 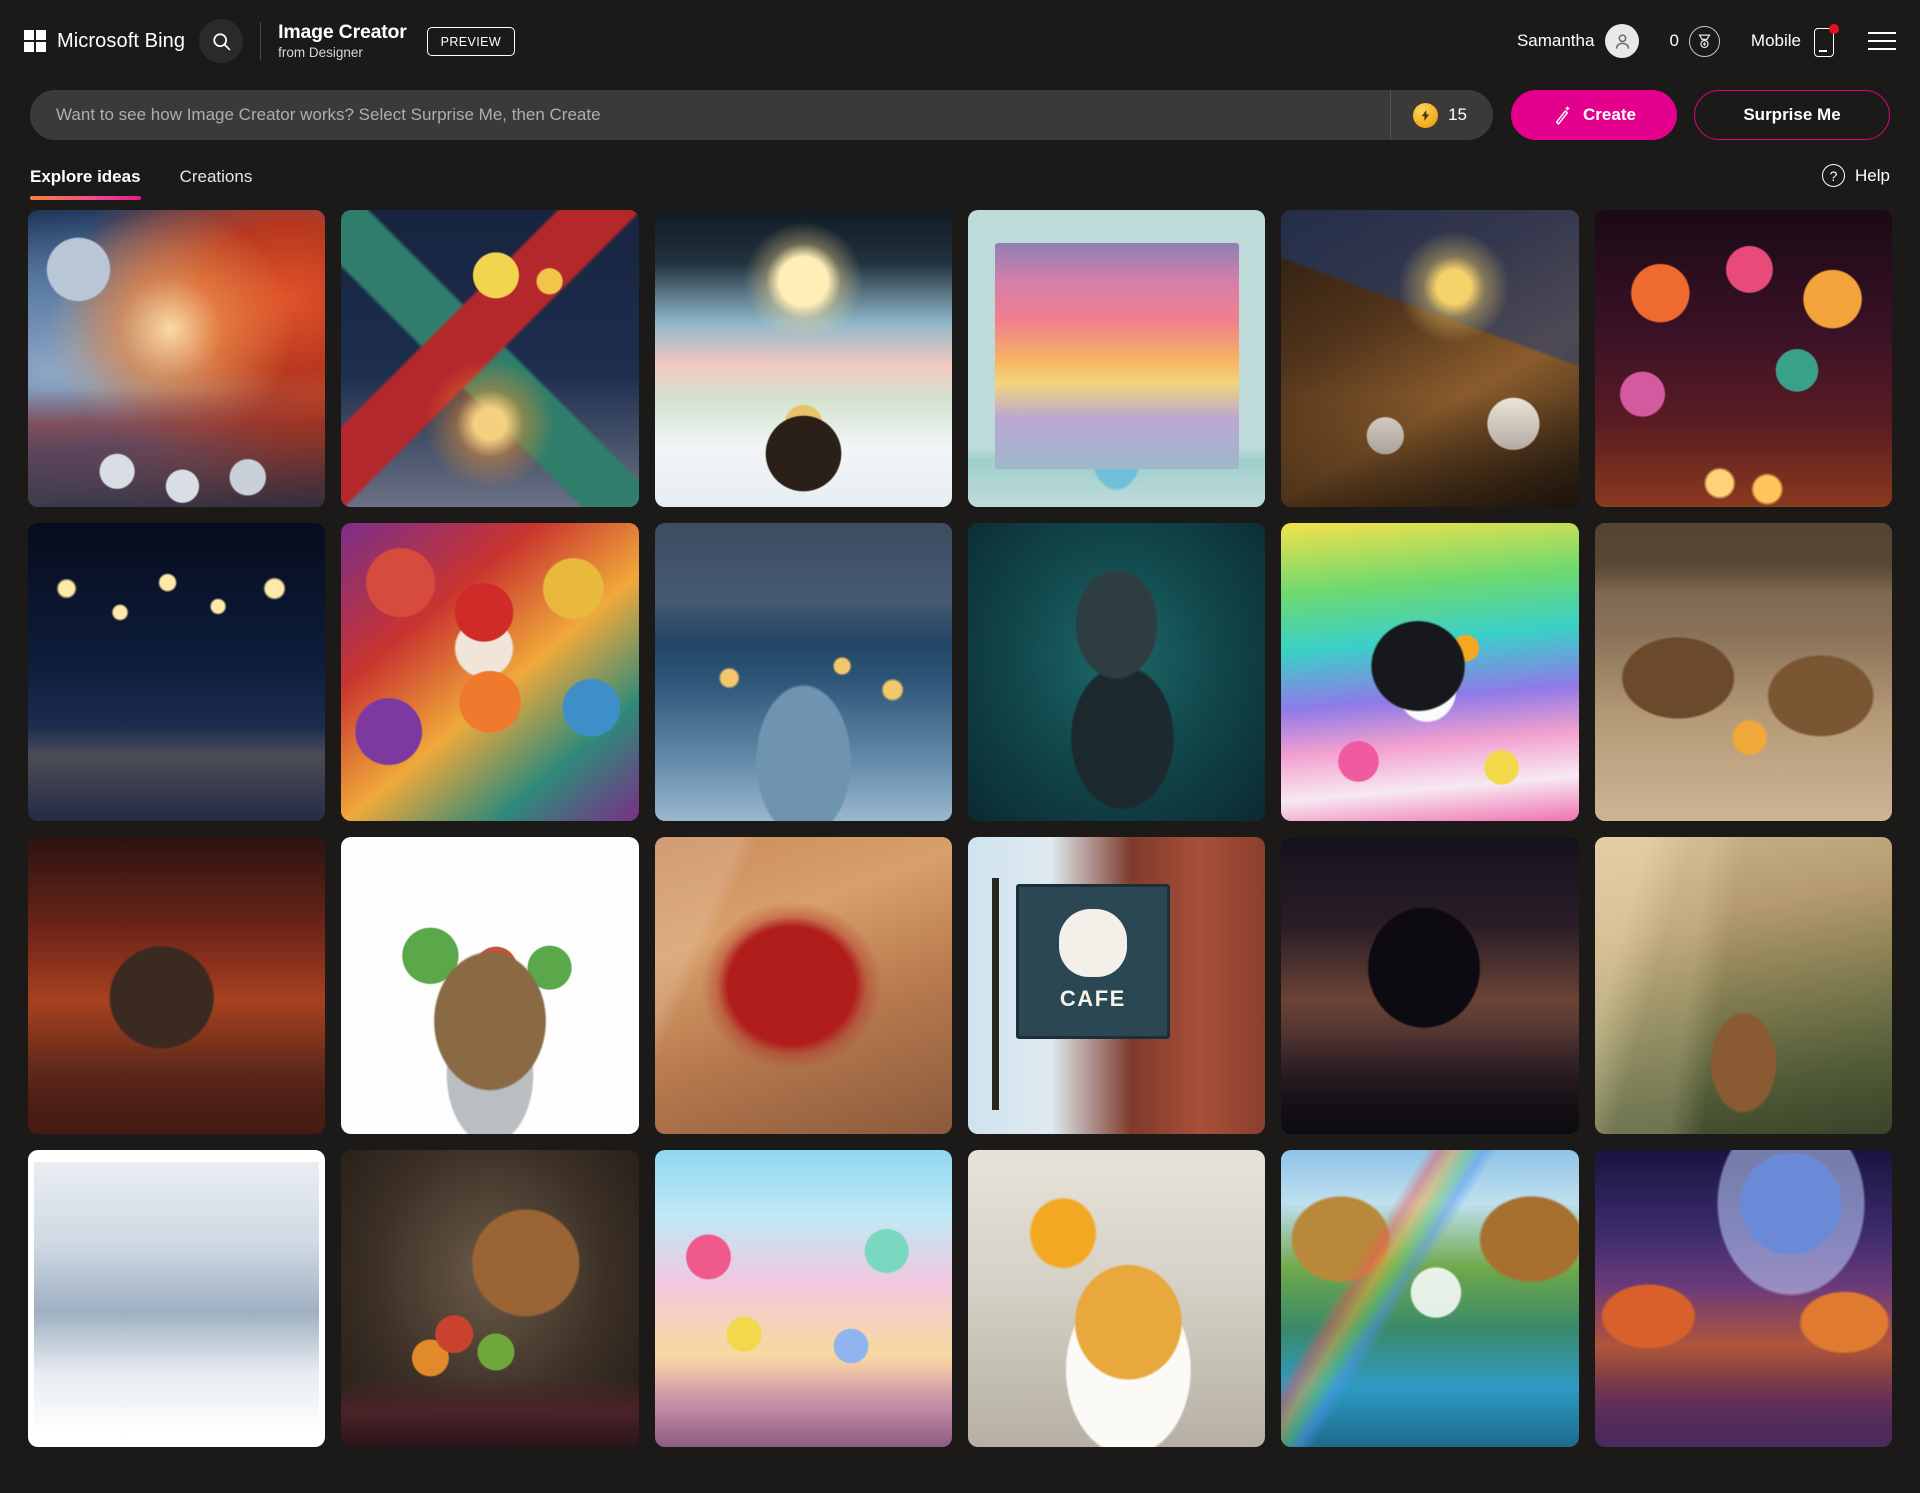 I want to click on microsoft-grid-icon, so click(x=35, y=41).